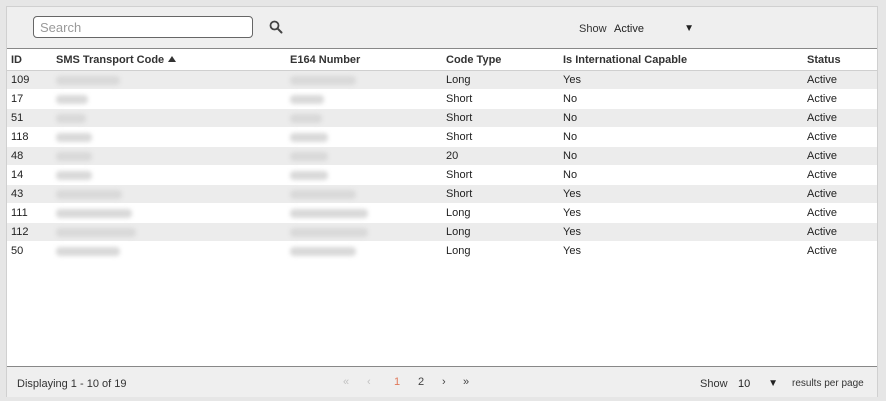 This screenshot has width=886, height=401. Describe the element at coordinates (714, 384) in the screenshot. I see `results-per-page-label: Show` at that location.